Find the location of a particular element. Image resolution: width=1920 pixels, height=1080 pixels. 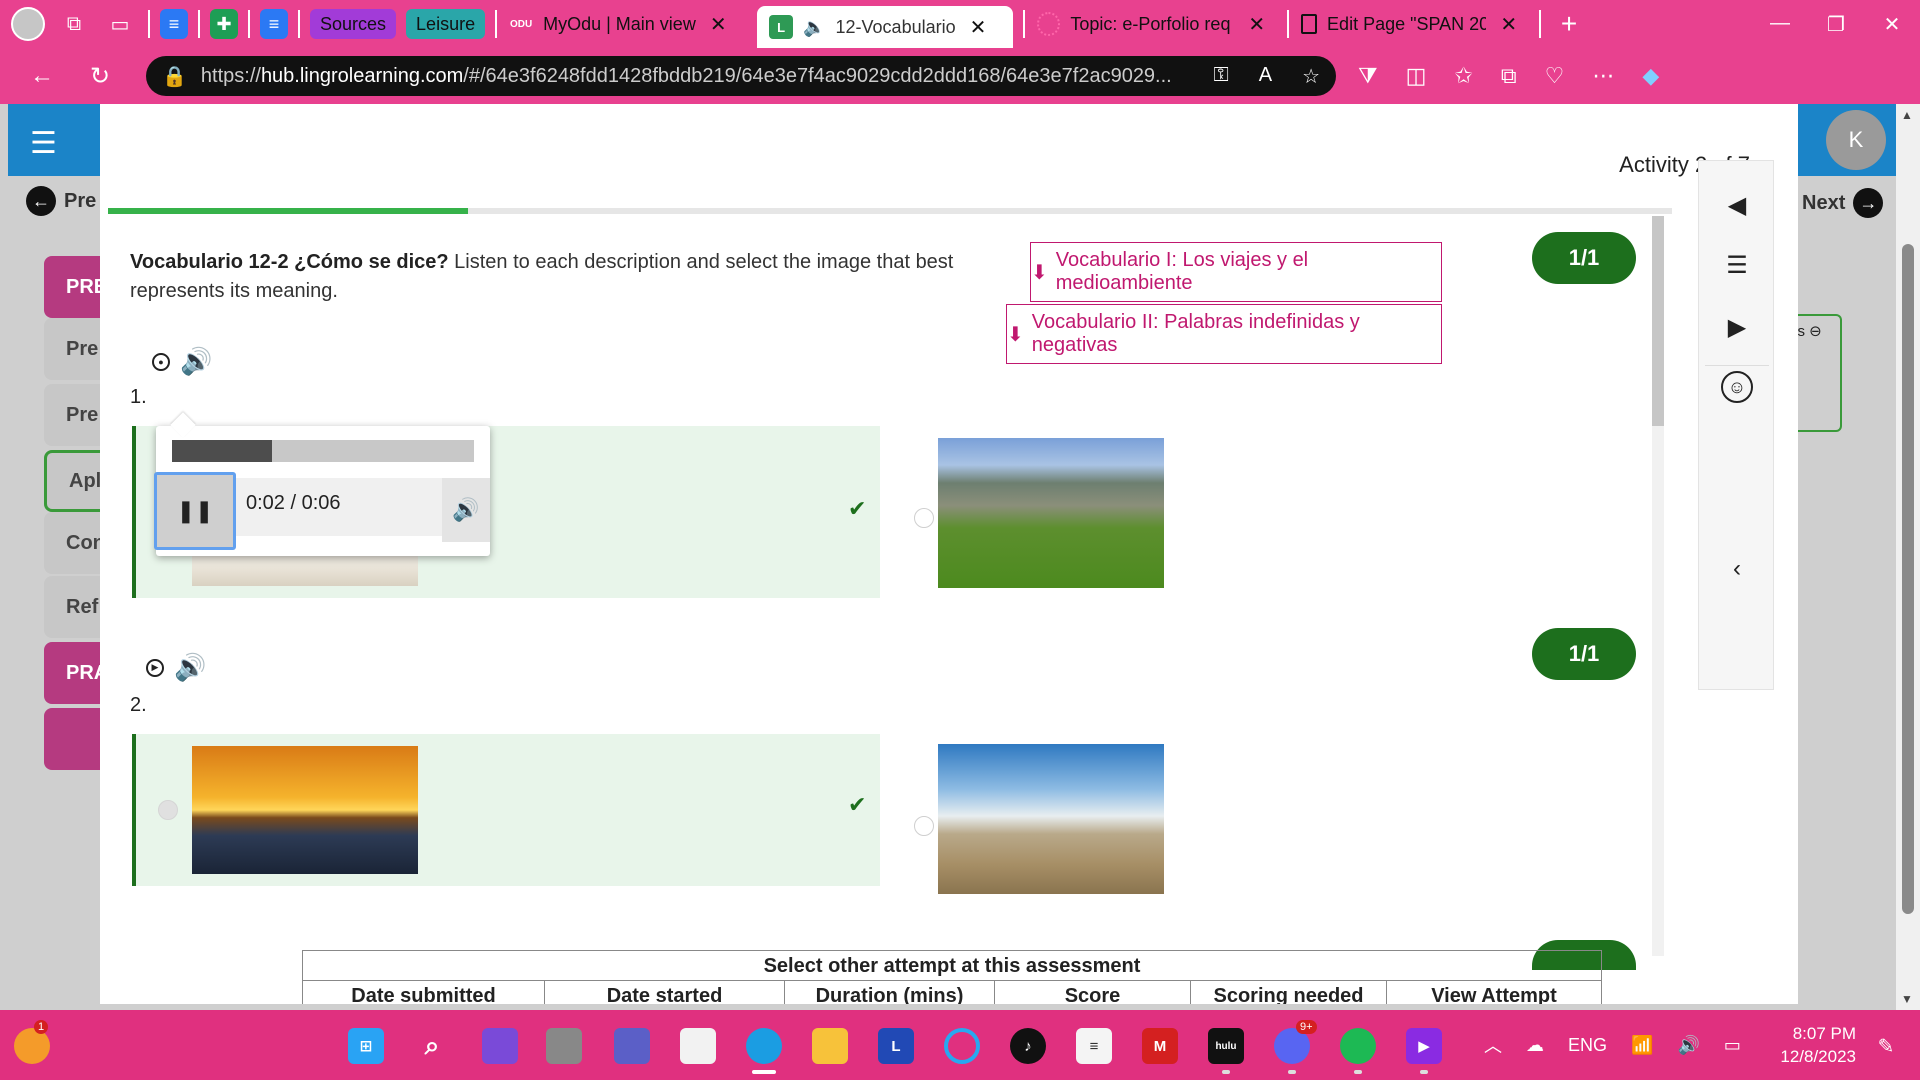

triangle-right-icon: ▶ is located at coordinates (1737, 327).